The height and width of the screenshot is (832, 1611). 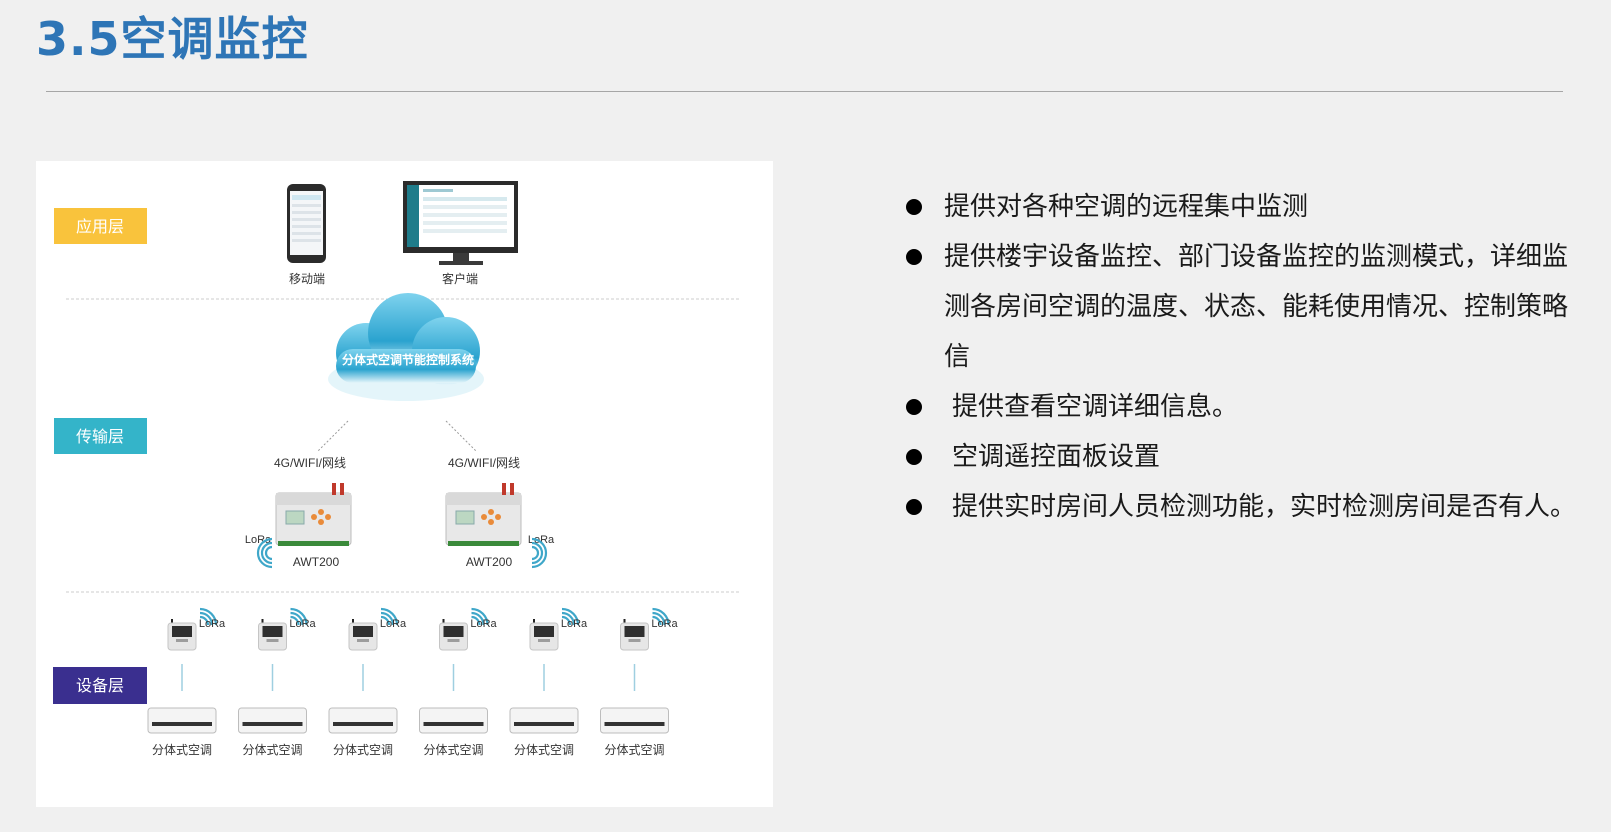 What do you see at coordinates (461, 436) in the screenshot?
I see `cloud-link-right` at bounding box center [461, 436].